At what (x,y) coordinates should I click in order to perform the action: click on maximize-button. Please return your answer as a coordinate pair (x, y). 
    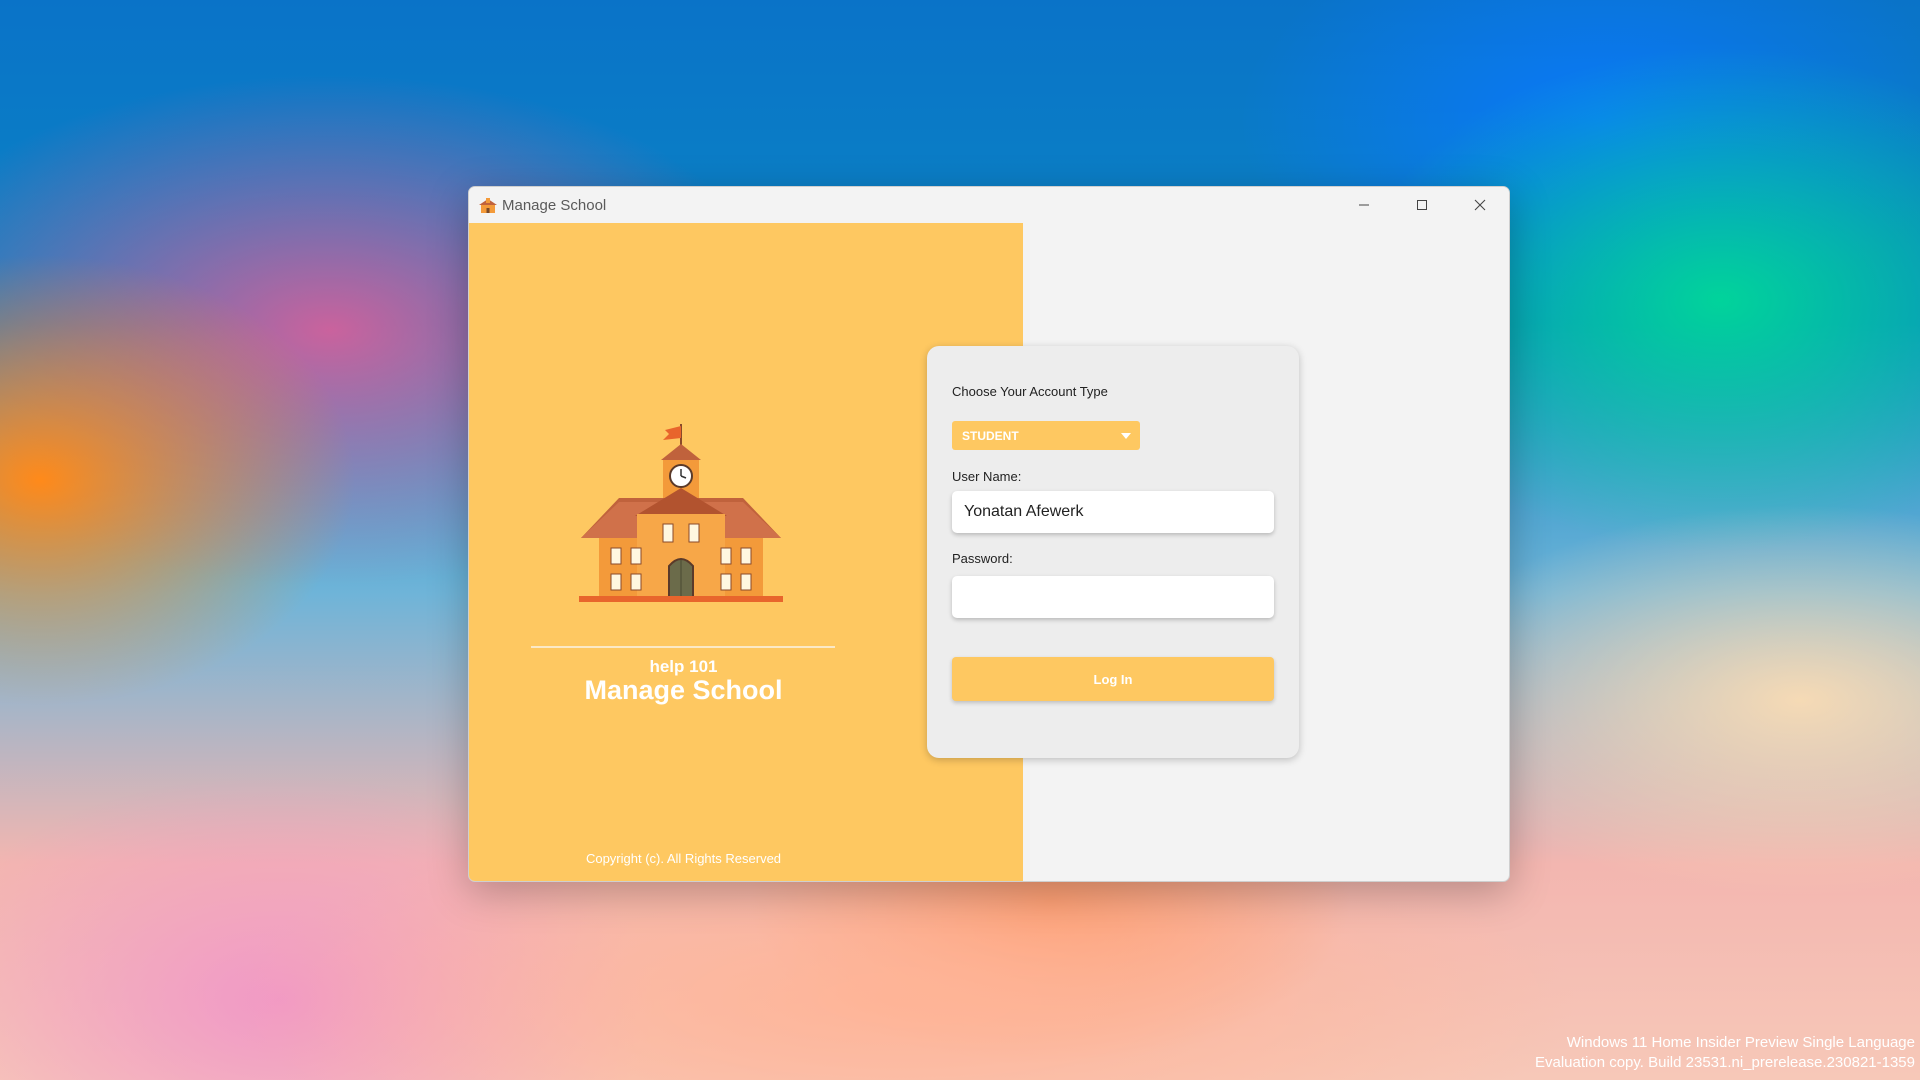
    Looking at the image, I should click on (1422, 205).